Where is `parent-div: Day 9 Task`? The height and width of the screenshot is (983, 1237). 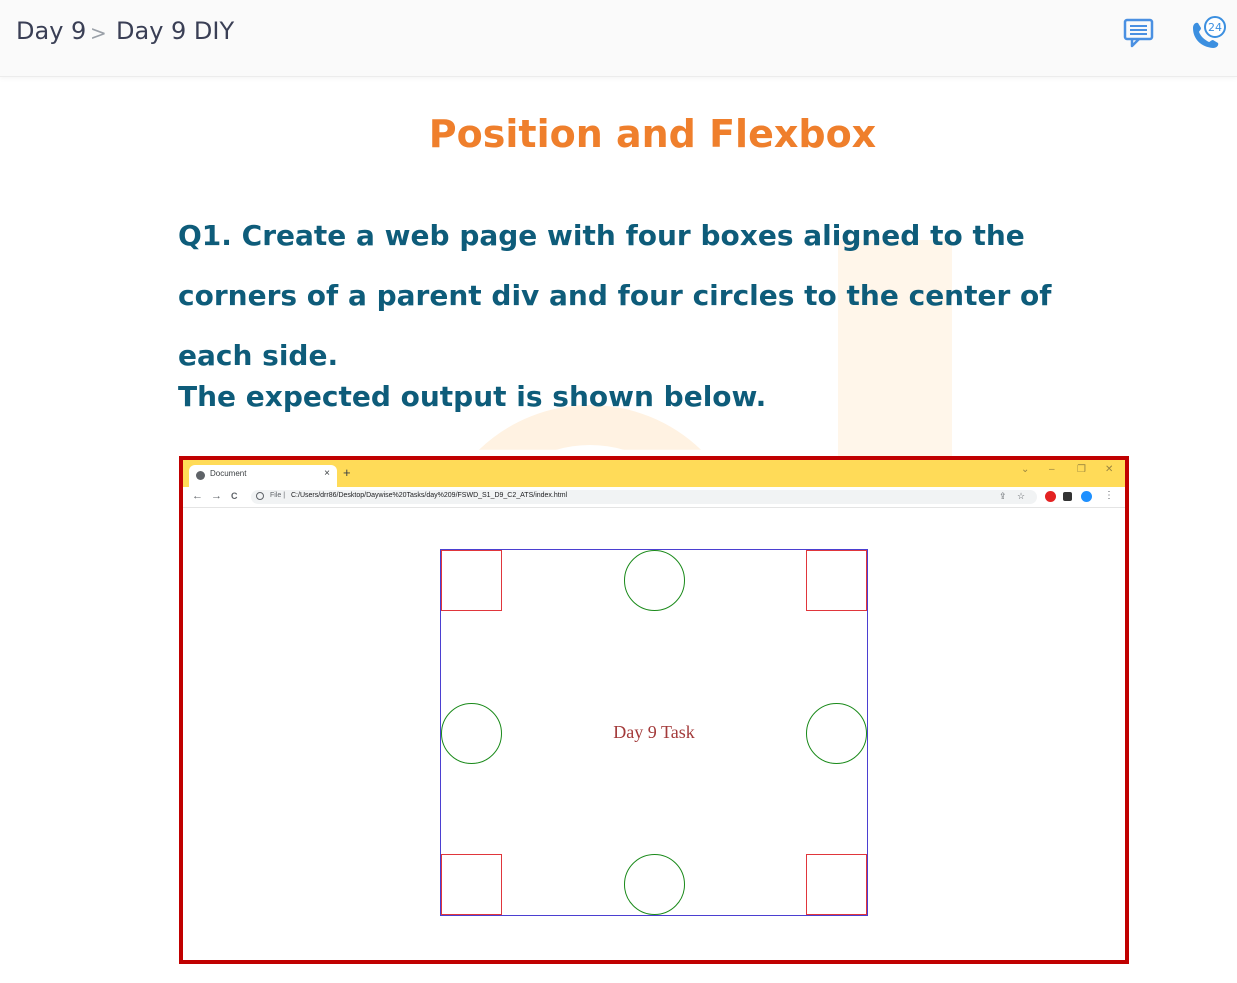 parent-div: Day 9 Task is located at coordinates (654, 732).